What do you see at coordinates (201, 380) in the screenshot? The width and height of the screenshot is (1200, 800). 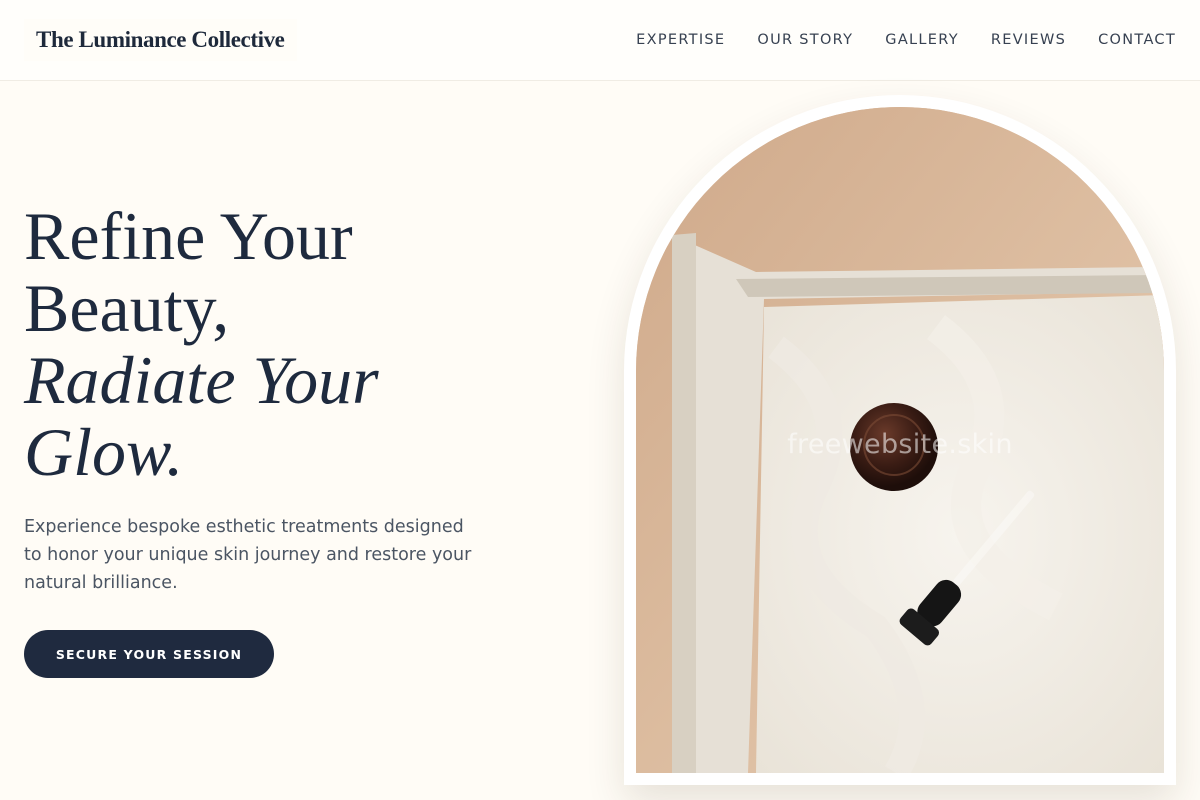 I see `hero-title-italic-line-1: Radiate Your` at bounding box center [201, 380].